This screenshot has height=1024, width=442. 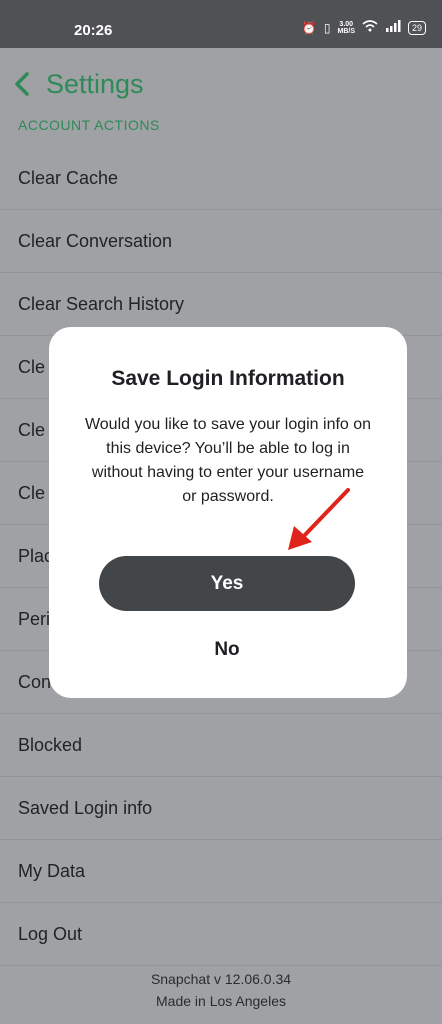 What do you see at coordinates (346, 24) in the screenshot?
I see `speed-value: 3.00` at bounding box center [346, 24].